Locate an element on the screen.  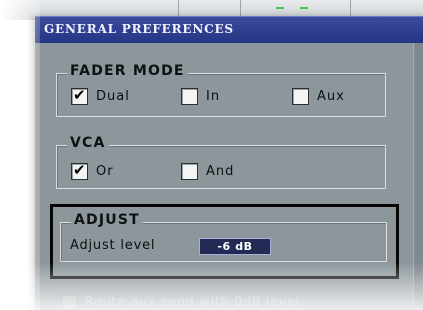
route-aux-checkbox is located at coordinates (69, 302).